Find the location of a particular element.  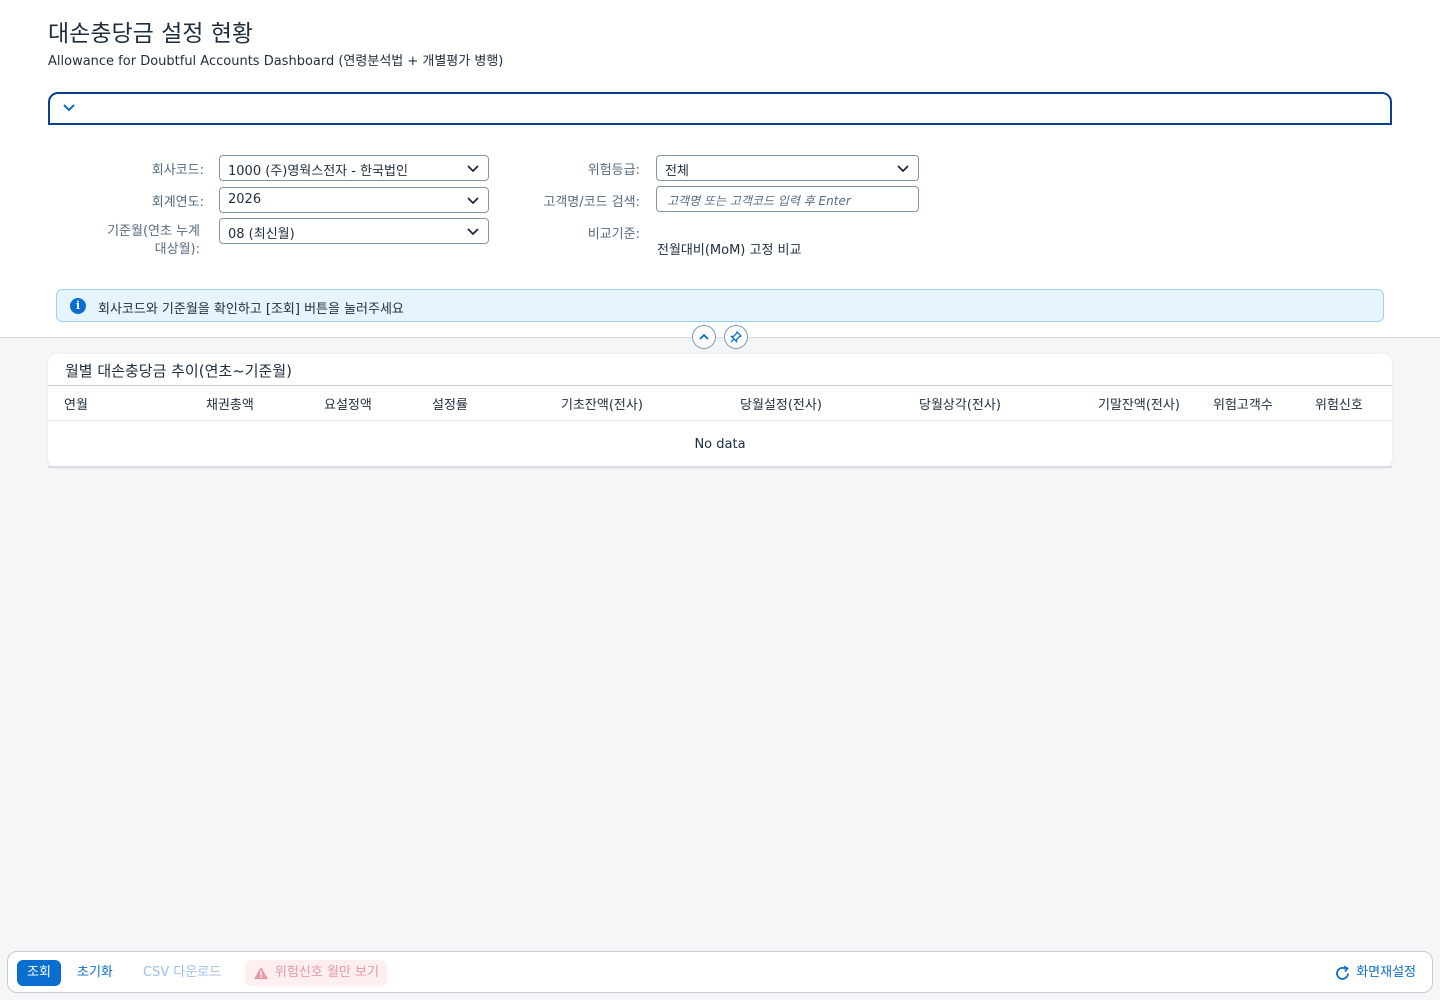

warning-icon is located at coordinates (261, 973).